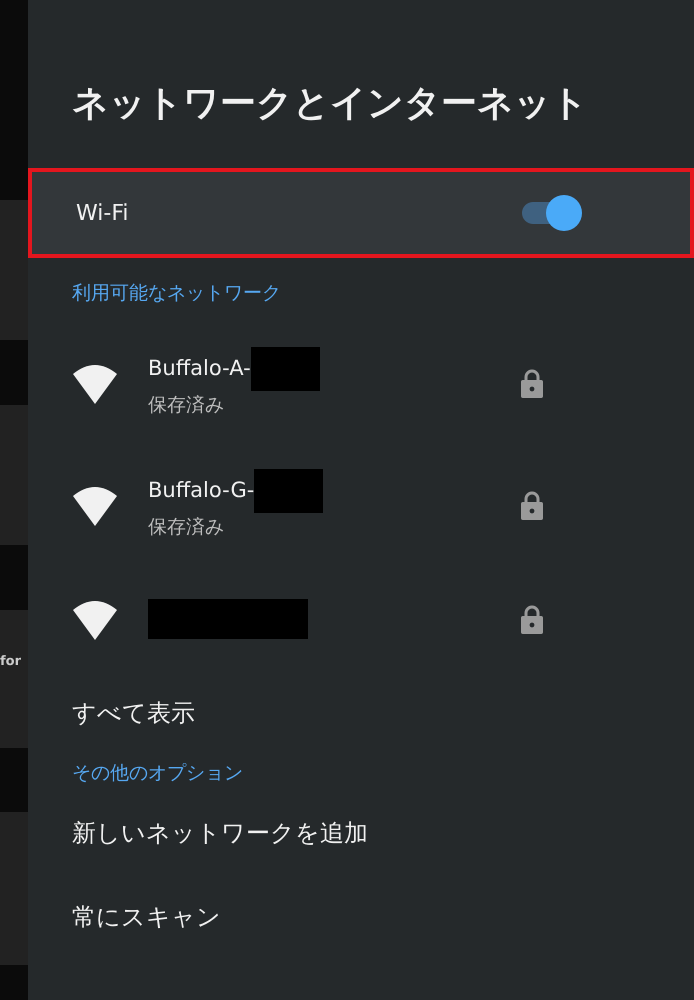  Describe the element at coordinates (157, 773) in the screenshot. I see `section-header: その他のオプション` at that location.